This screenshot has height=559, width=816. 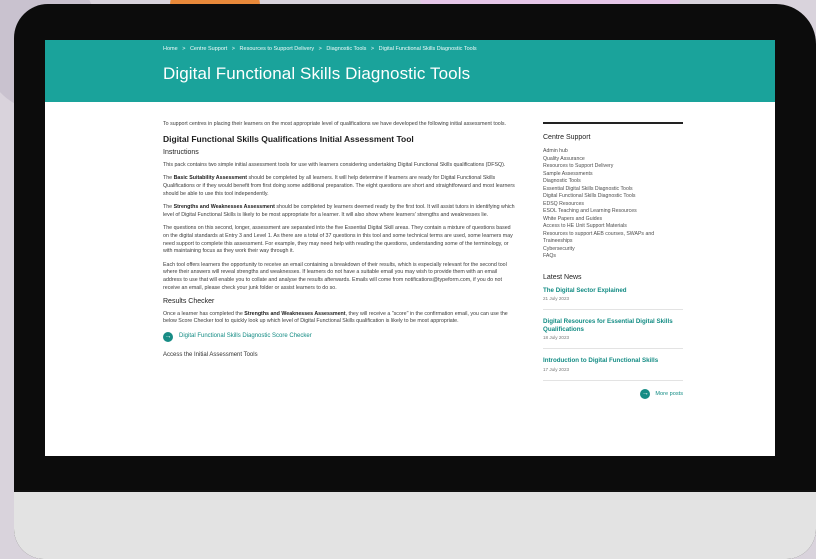 I want to click on sidebar-item-cybersecurity: Cybersecurity, so click(x=613, y=250).